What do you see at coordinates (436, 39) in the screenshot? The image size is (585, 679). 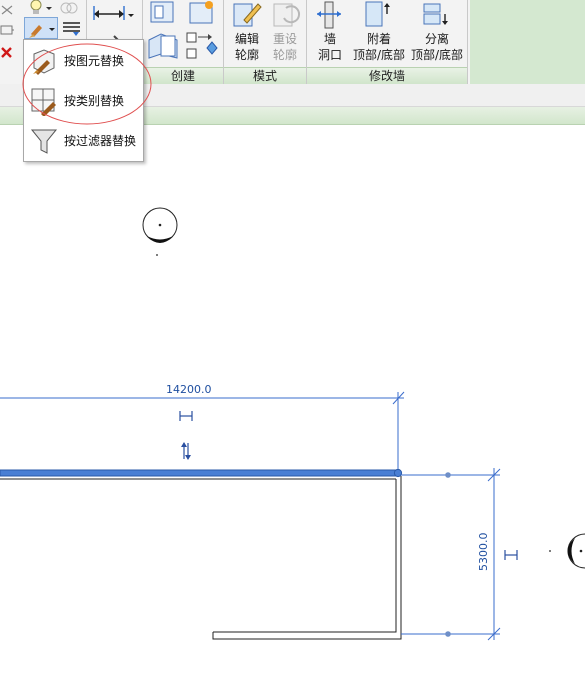 I see `detach-top-base-label-1: 分离` at bounding box center [436, 39].